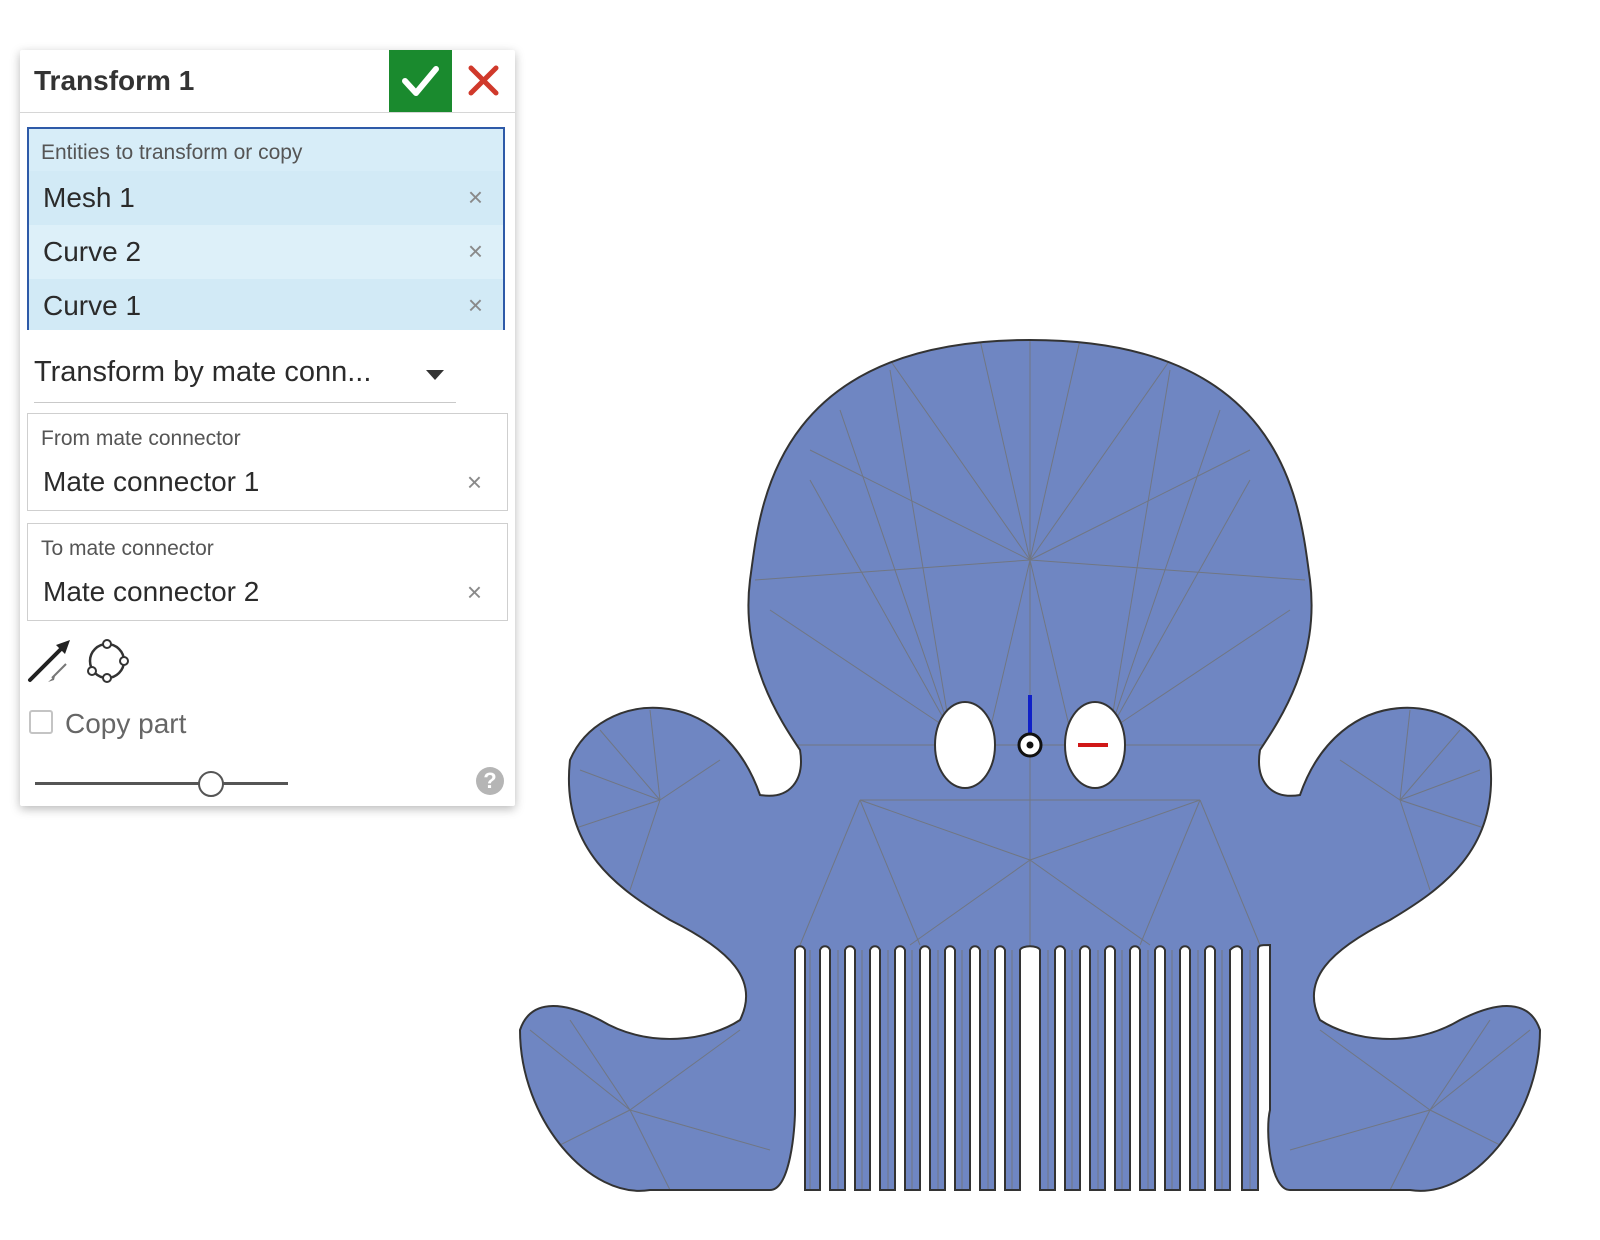 The width and height of the screenshot is (1600, 1240). What do you see at coordinates (1030, 745) in the screenshot?
I see `mate-connector-icon` at bounding box center [1030, 745].